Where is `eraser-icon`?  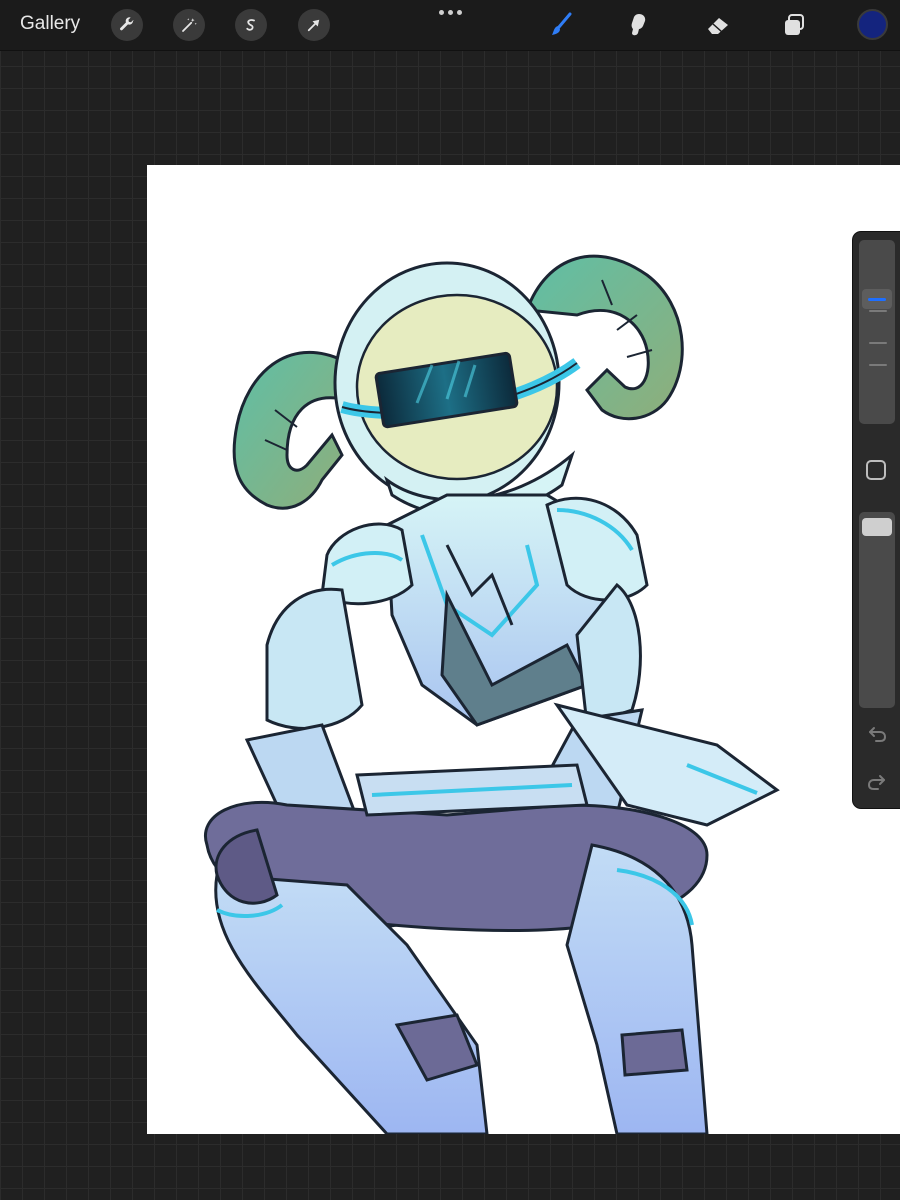 eraser-icon is located at coordinates (718, 26).